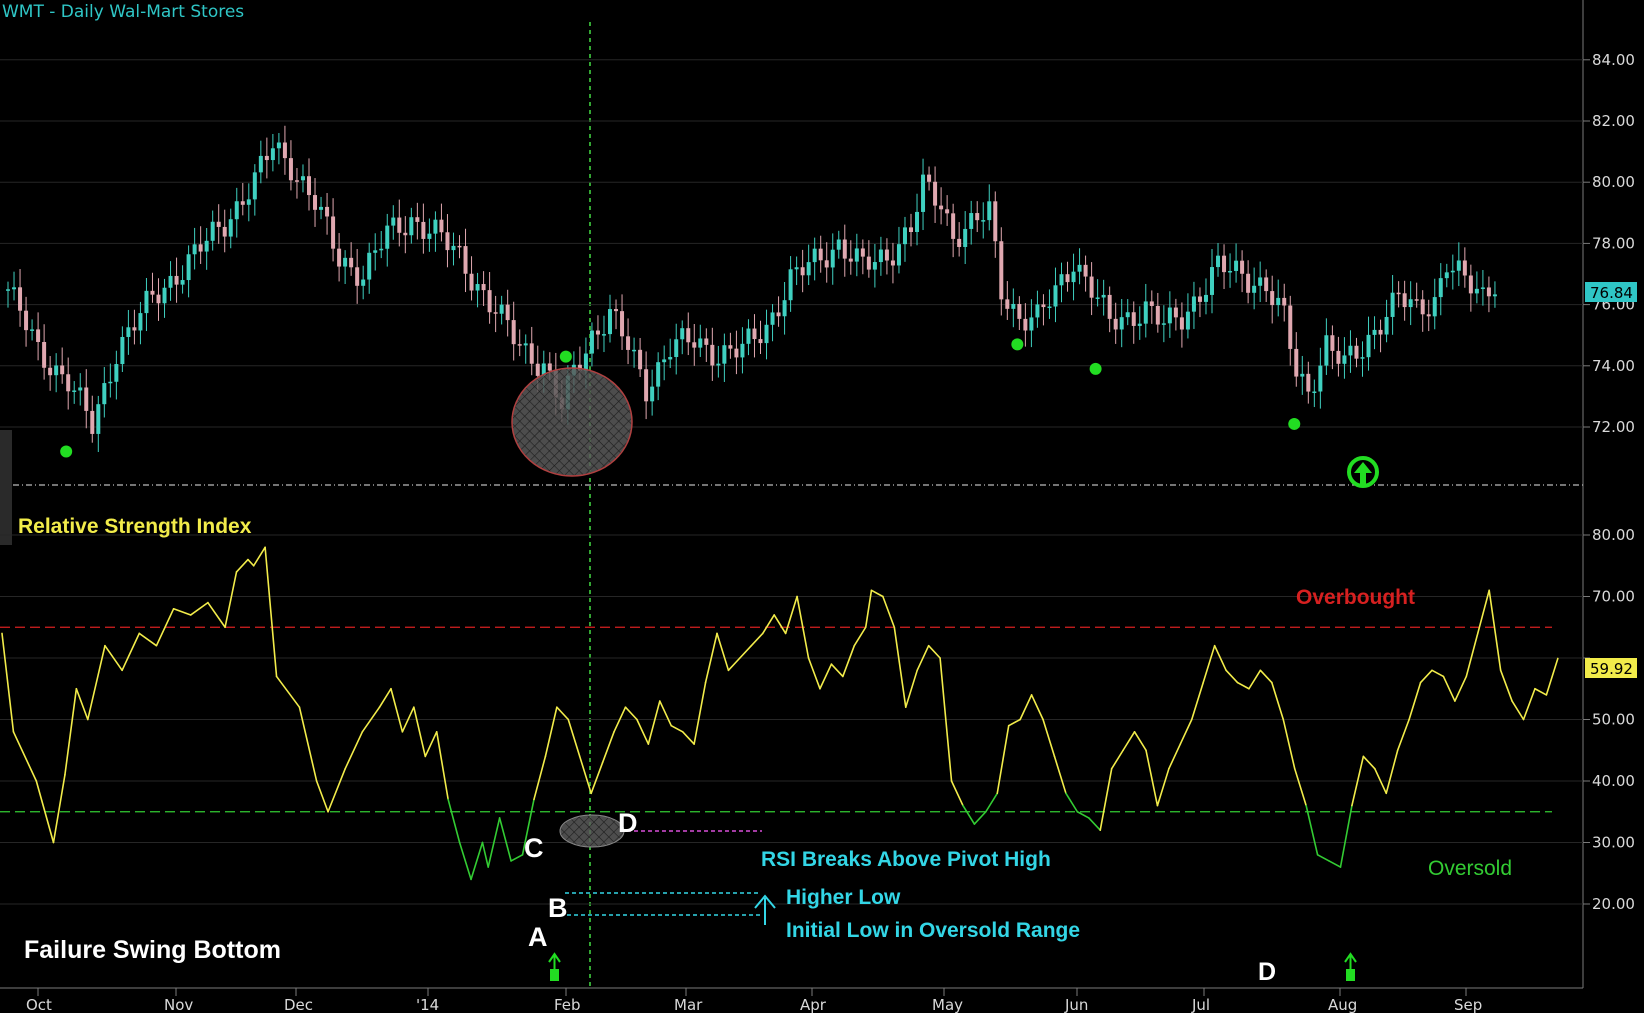 The height and width of the screenshot is (1013, 1644). Describe the element at coordinates (1468, 1004) in the screenshot. I see `month-label: Sep` at that location.